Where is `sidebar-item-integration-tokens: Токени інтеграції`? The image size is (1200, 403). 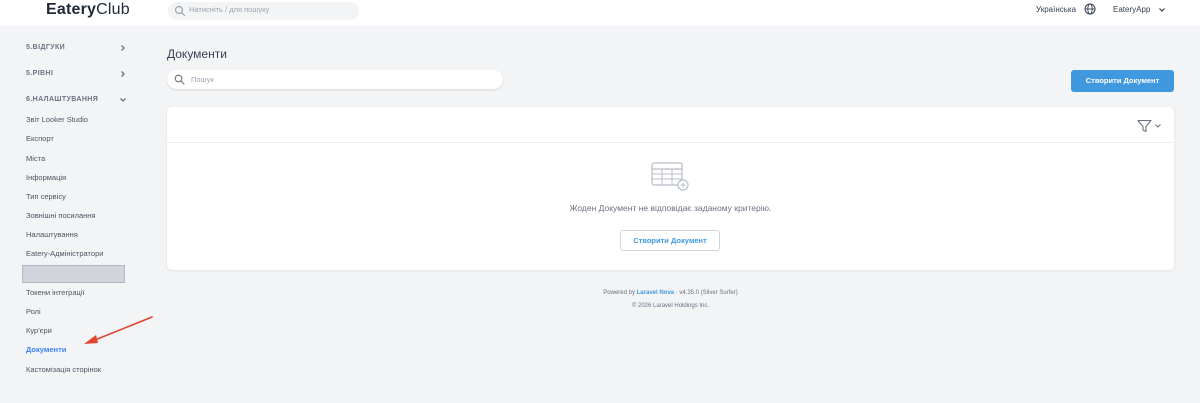 sidebar-item-integration-tokens: Токени інтеграції is located at coordinates (55, 292).